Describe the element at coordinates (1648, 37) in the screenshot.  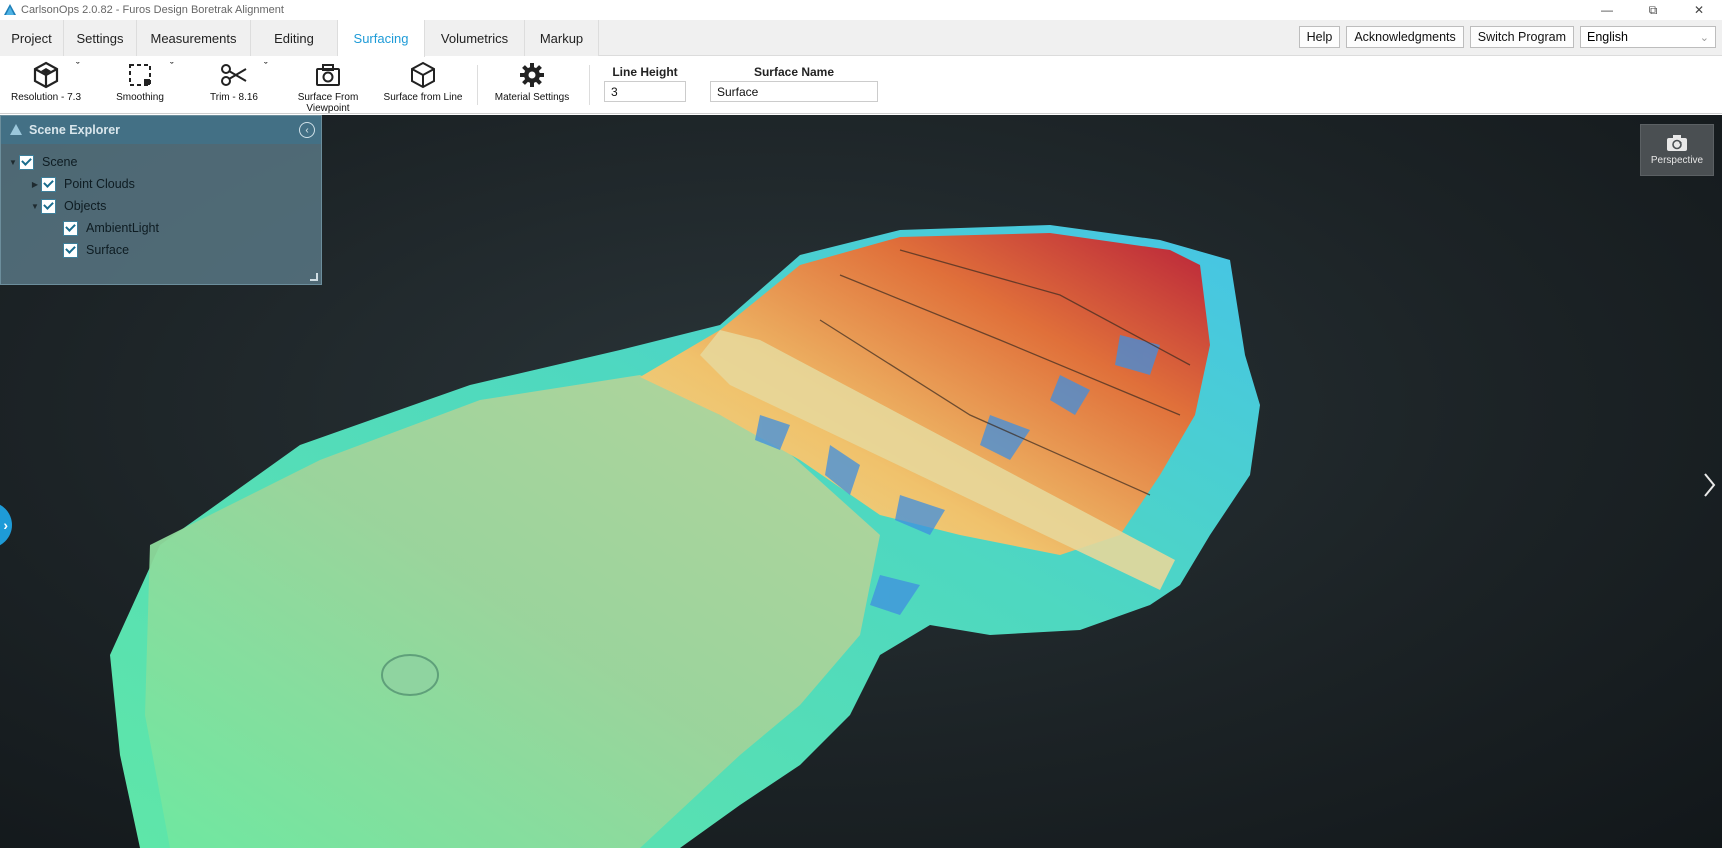
I see `language-select: English ⌄` at that location.